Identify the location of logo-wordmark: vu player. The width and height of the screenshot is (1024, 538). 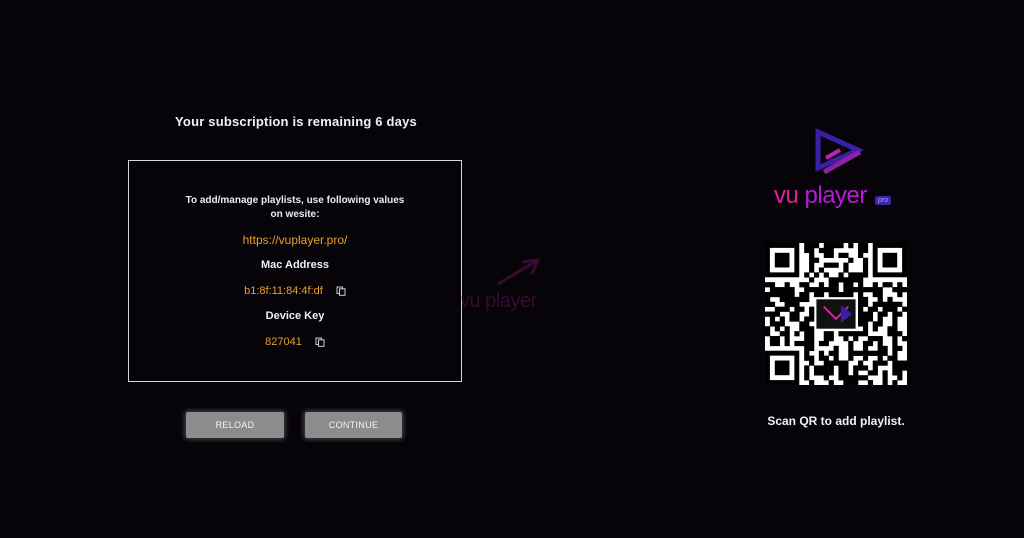
(820, 196).